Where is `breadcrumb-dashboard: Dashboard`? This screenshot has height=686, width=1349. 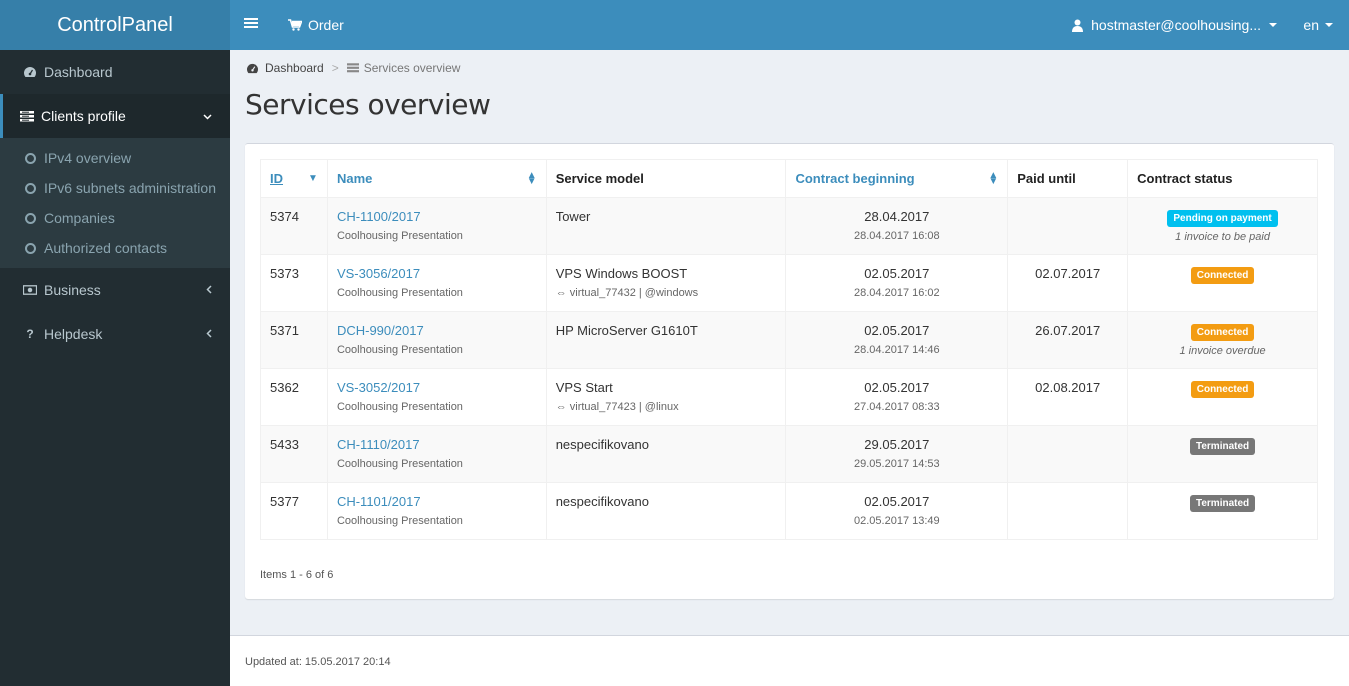 breadcrumb-dashboard: Dashboard is located at coordinates (285, 68).